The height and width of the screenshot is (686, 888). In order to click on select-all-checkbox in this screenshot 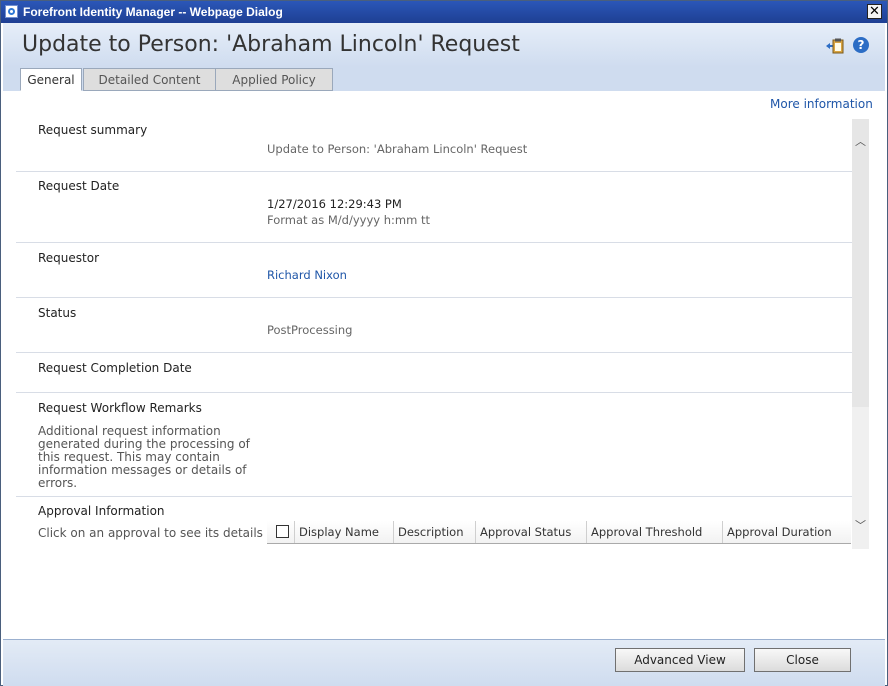, I will do `click(282, 531)`.